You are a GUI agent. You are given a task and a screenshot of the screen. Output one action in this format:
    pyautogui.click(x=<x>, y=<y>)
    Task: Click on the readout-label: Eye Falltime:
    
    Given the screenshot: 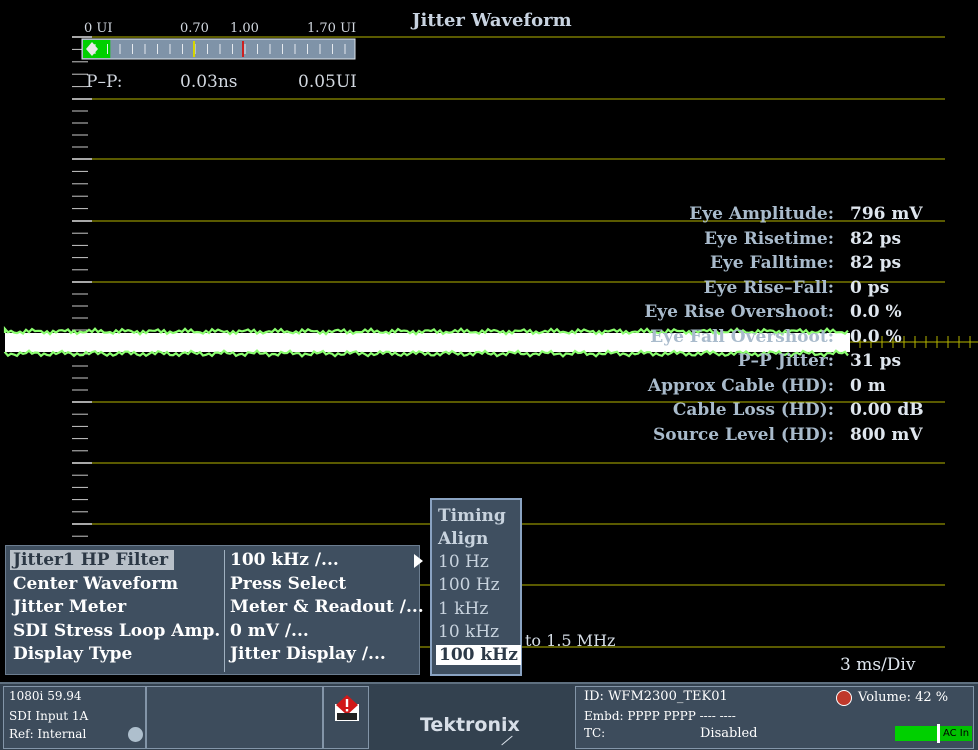 What is the action you would take?
    pyautogui.click(x=771, y=263)
    